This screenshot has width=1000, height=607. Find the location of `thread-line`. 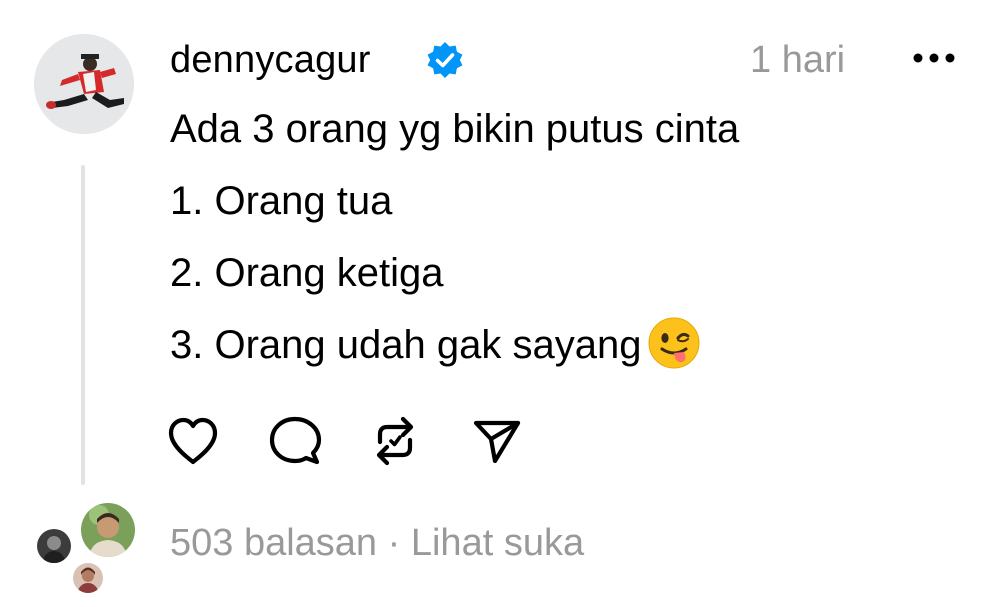

thread-line is located at coordinates (83, 325).